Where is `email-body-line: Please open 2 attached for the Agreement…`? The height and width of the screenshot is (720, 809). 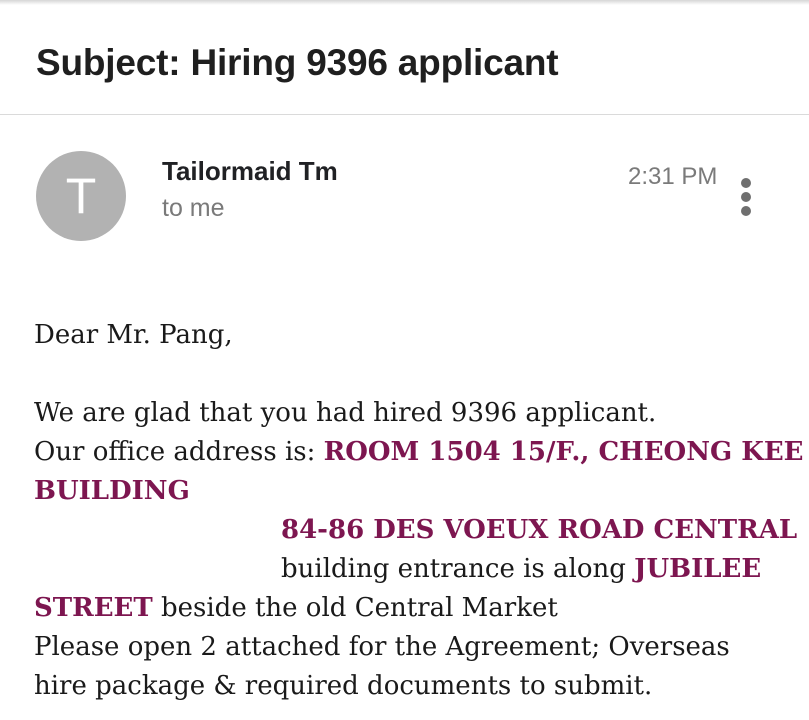
email-body-line: Please open 2 attached for the Agreement… is located at coordinates (382, 647).